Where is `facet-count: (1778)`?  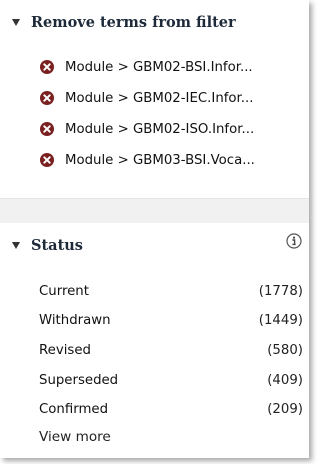 facet-count: (1778) is located at coordinates (280, 291).